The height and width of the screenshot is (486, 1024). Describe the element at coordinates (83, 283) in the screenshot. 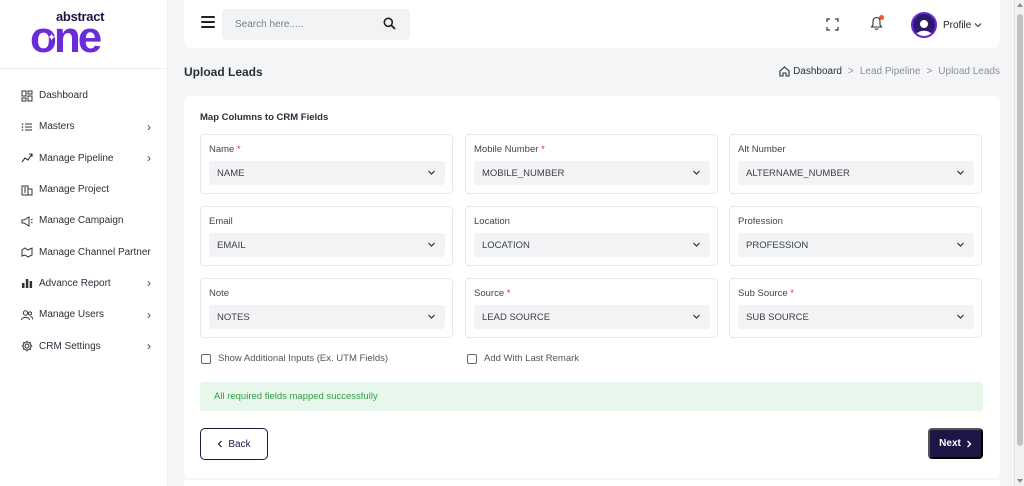

I see `sidebar-item-advance-report: Advance Report ›` at that location.